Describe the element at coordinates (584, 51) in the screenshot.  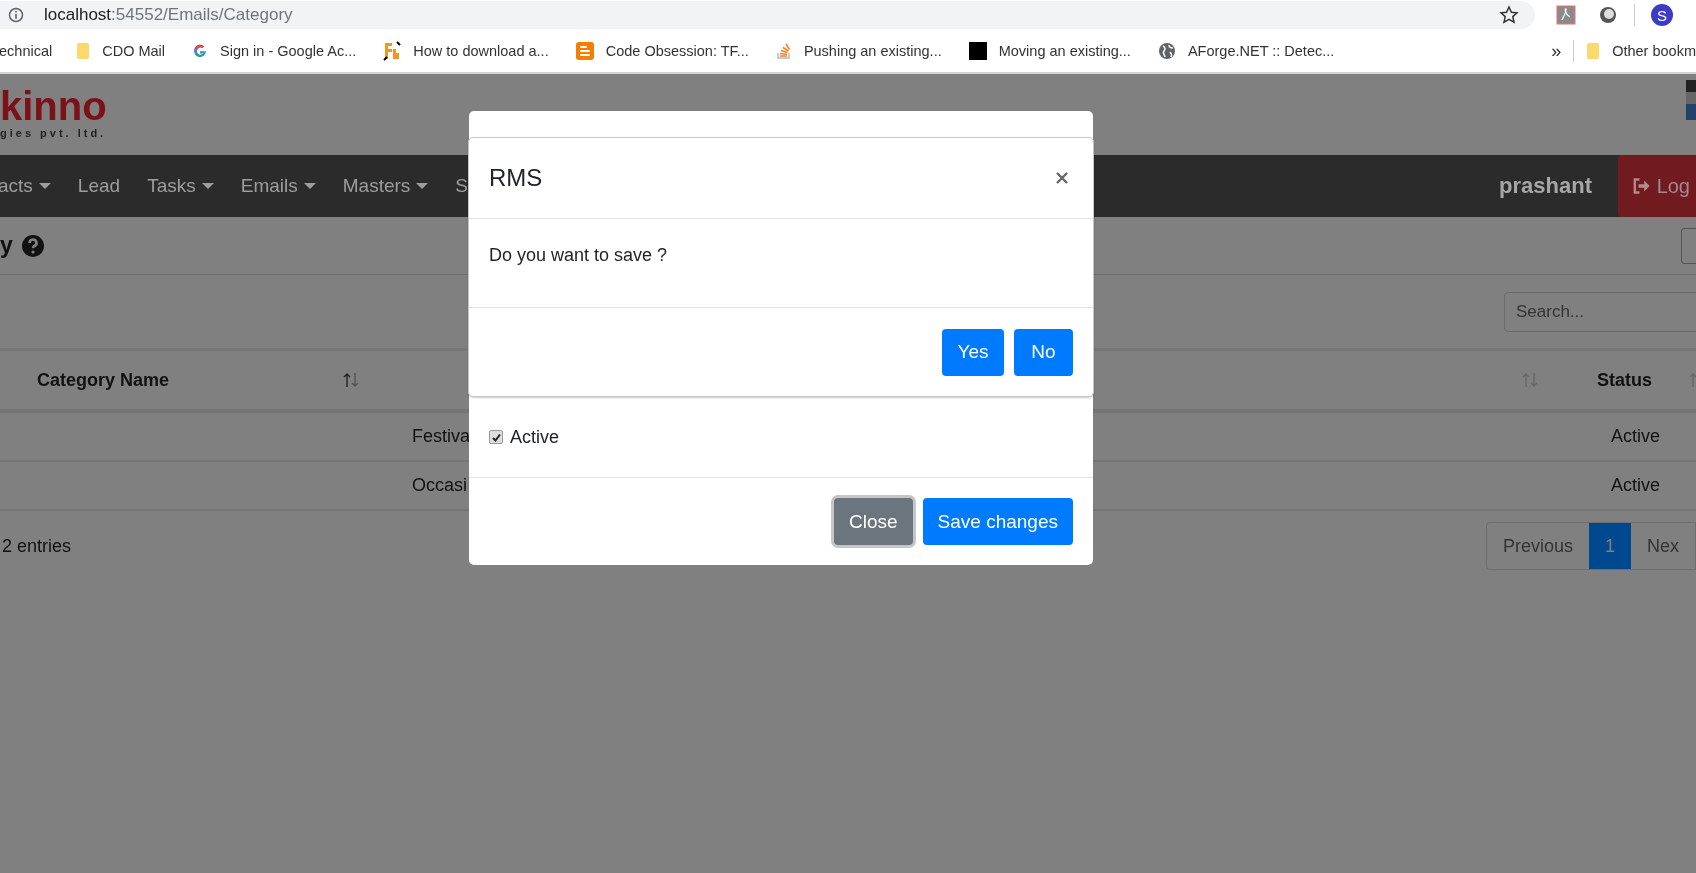
I see `blogger-icon` at that location.